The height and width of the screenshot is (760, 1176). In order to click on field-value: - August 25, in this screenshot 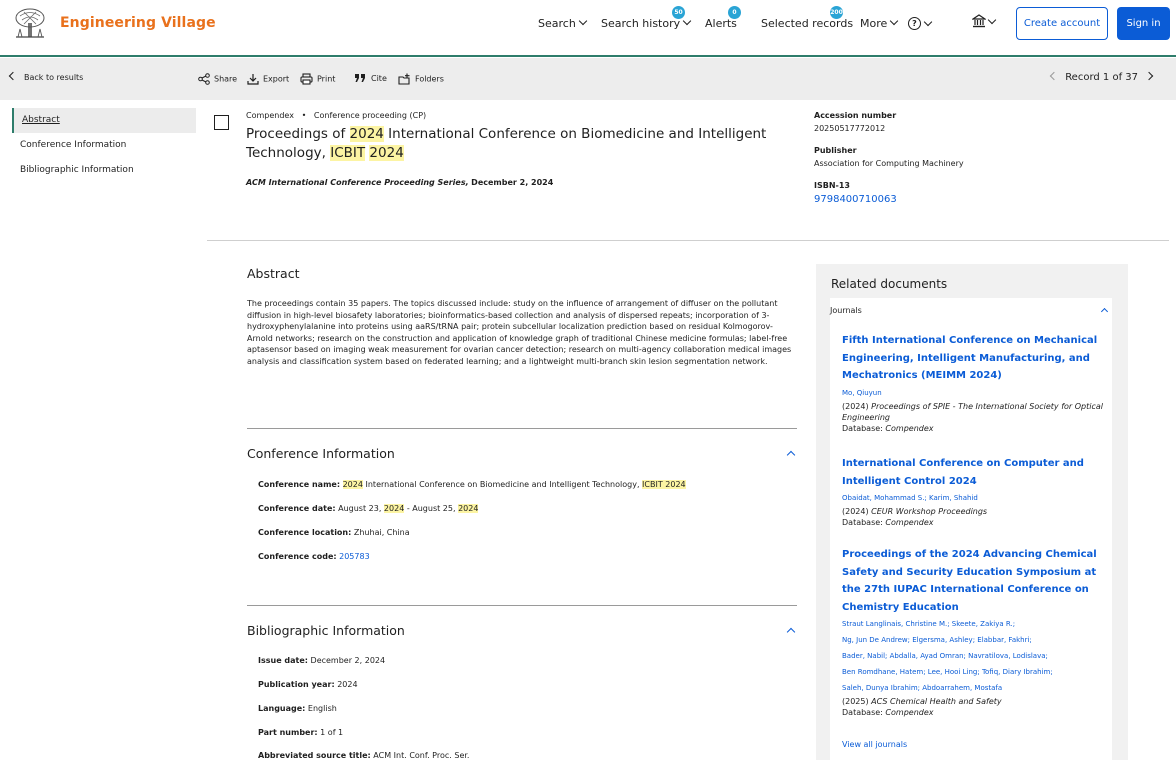, I will do `click(431, 508)`.